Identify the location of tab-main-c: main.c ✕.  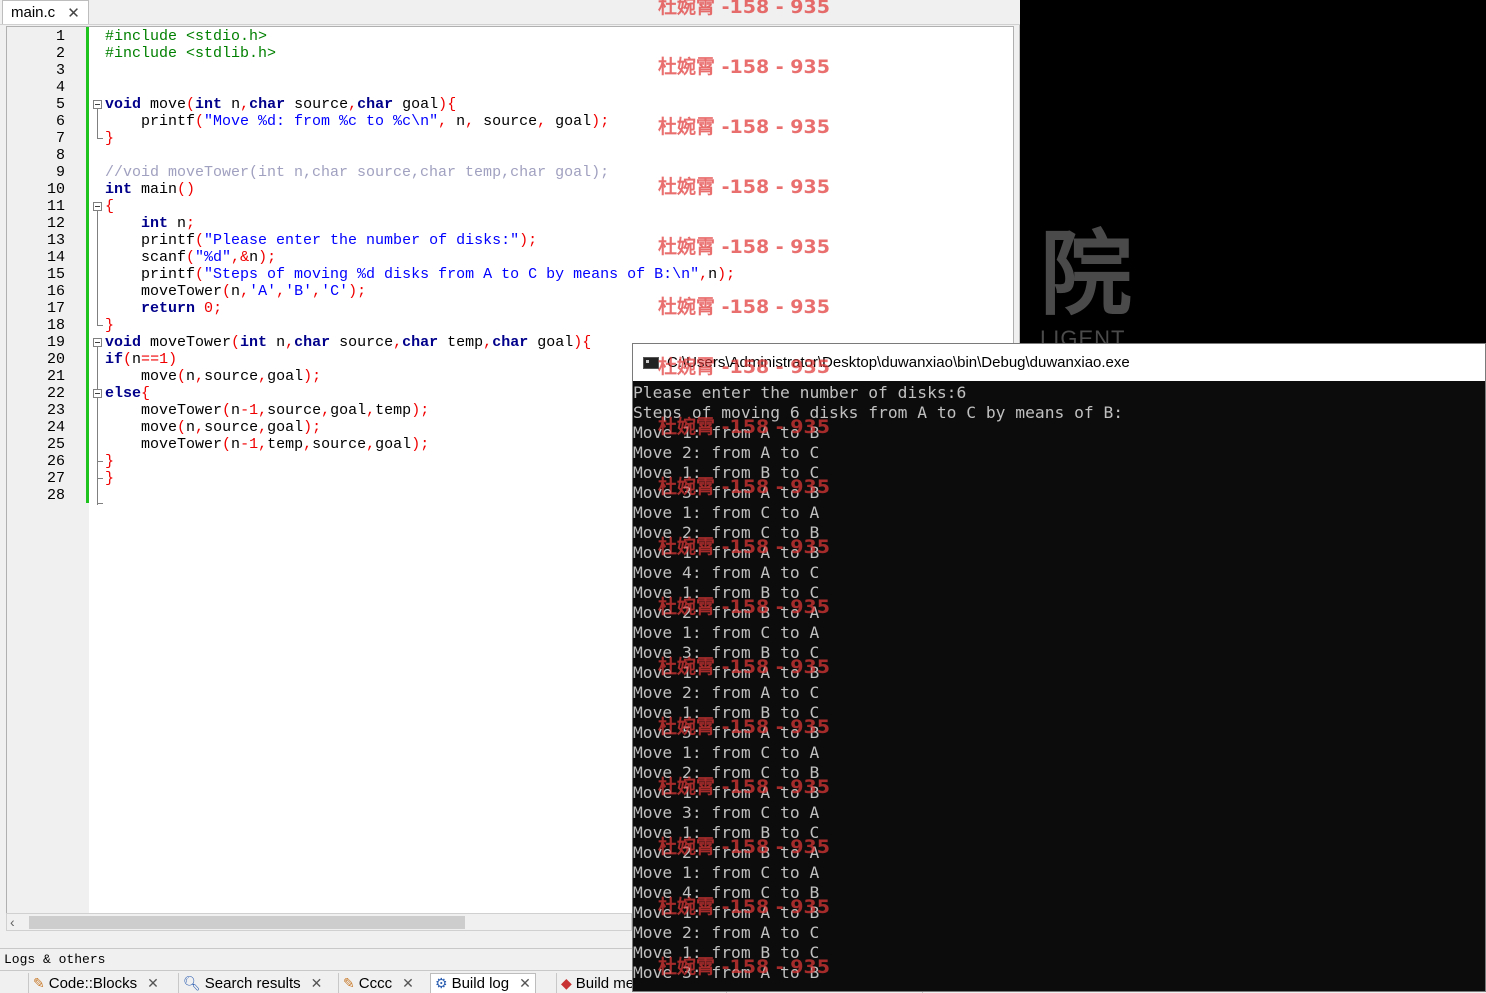
(45, 12).